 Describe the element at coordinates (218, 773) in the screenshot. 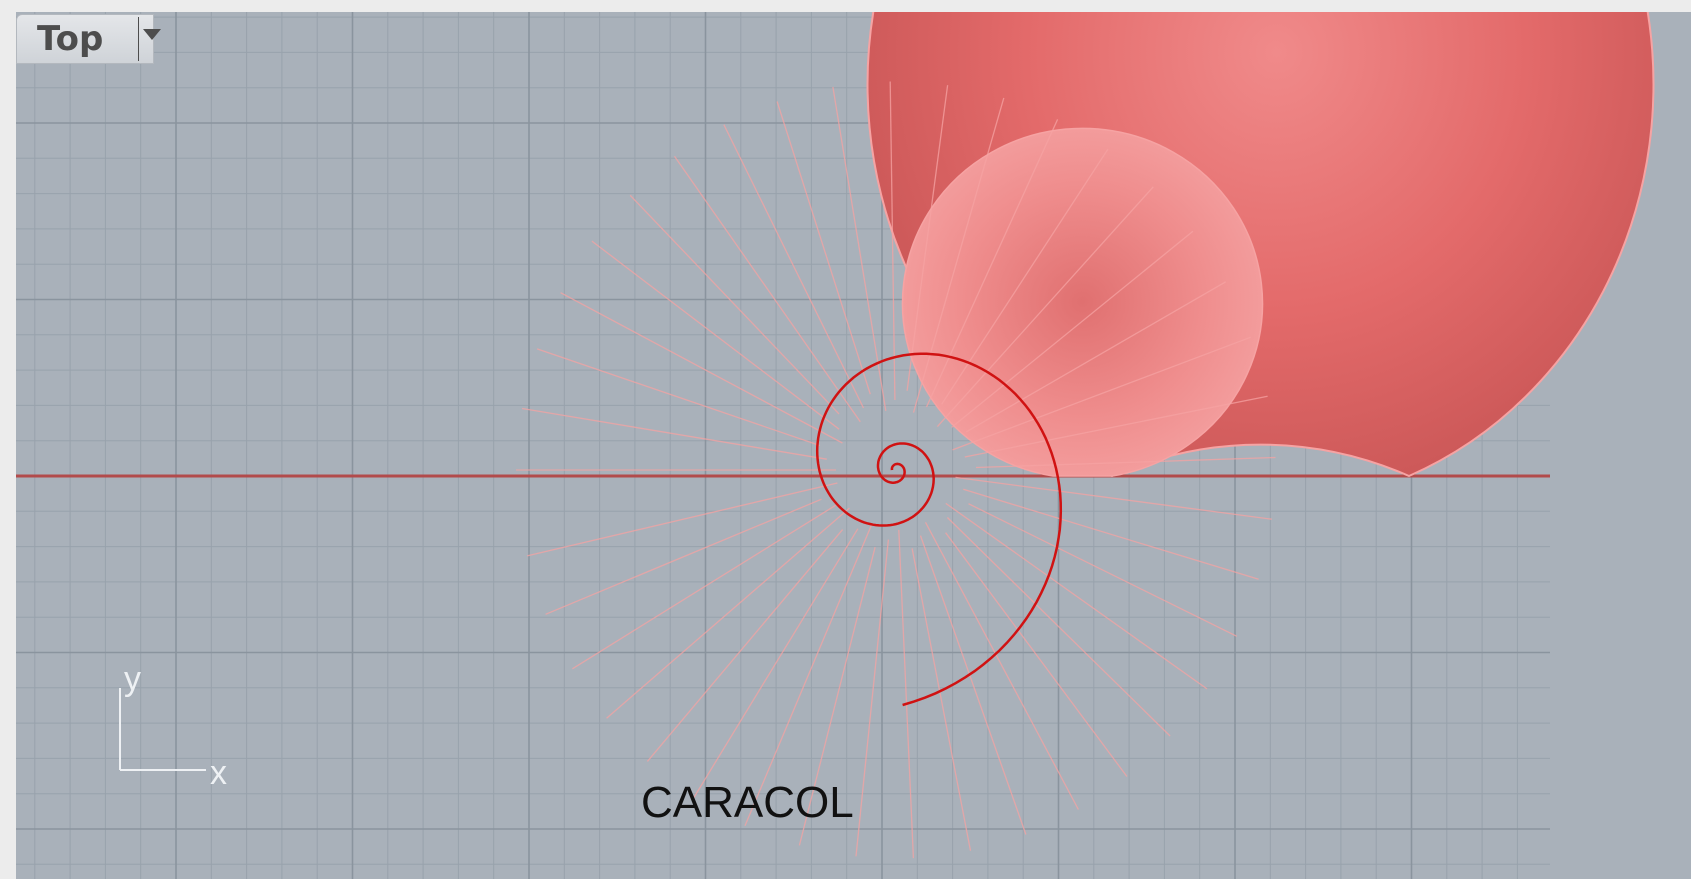

I see `axis-indicator-x-label: x` at that location.